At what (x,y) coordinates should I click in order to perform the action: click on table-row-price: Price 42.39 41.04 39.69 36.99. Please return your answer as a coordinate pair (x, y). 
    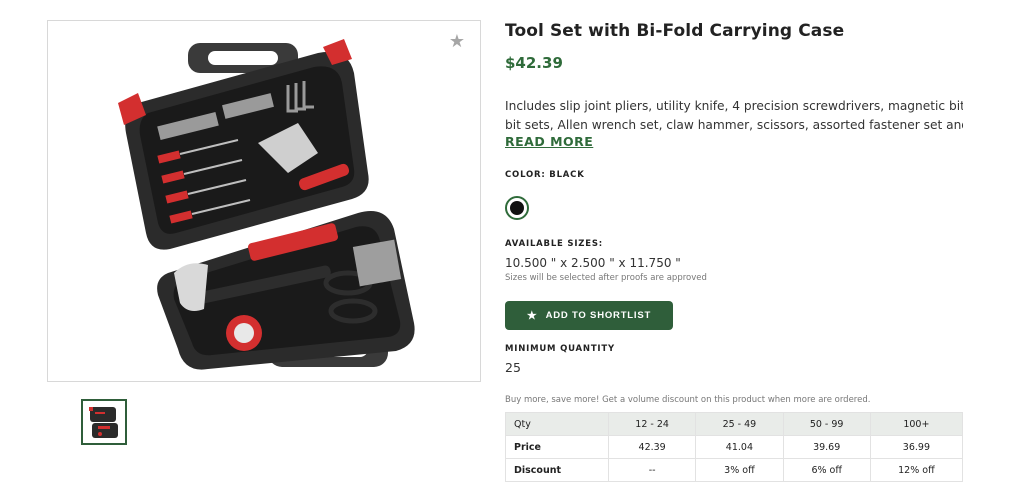
    Looking at the image, I should click on (734, 447).